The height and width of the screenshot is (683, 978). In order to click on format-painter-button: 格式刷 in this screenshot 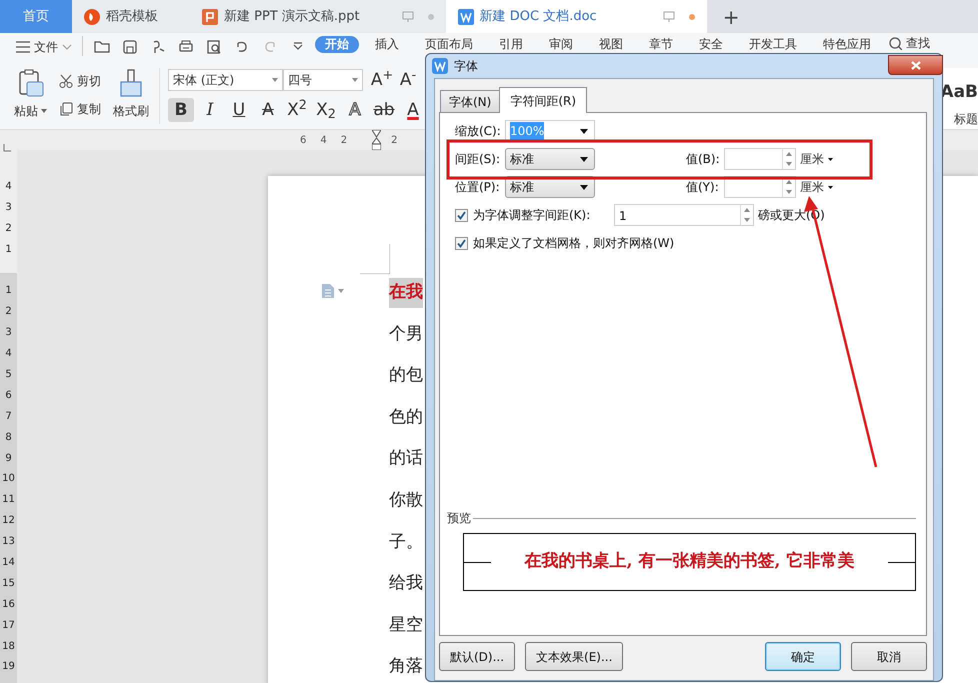, I will do `click(131, 98)`.